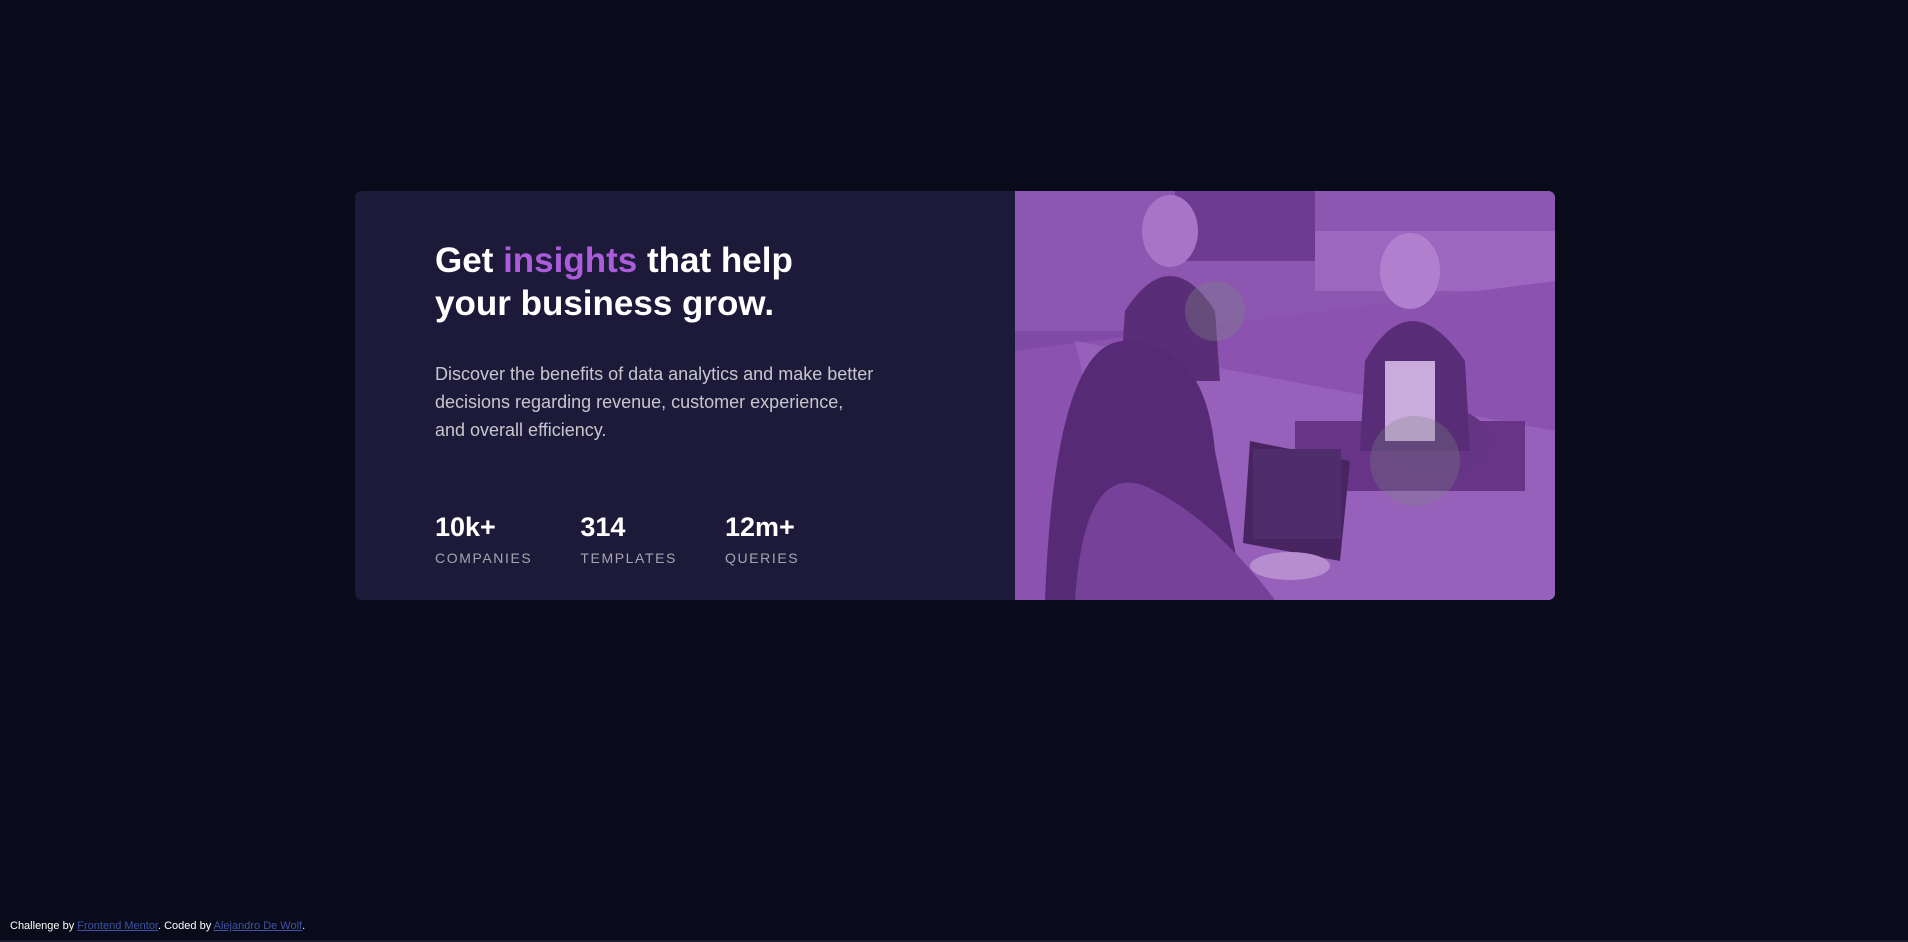 The width and height of the screenshot is (1908, 942). Describe the element at coordinates (44, 926) in the screenshot. I see `challenge-prefix: Challenge by` at that location.